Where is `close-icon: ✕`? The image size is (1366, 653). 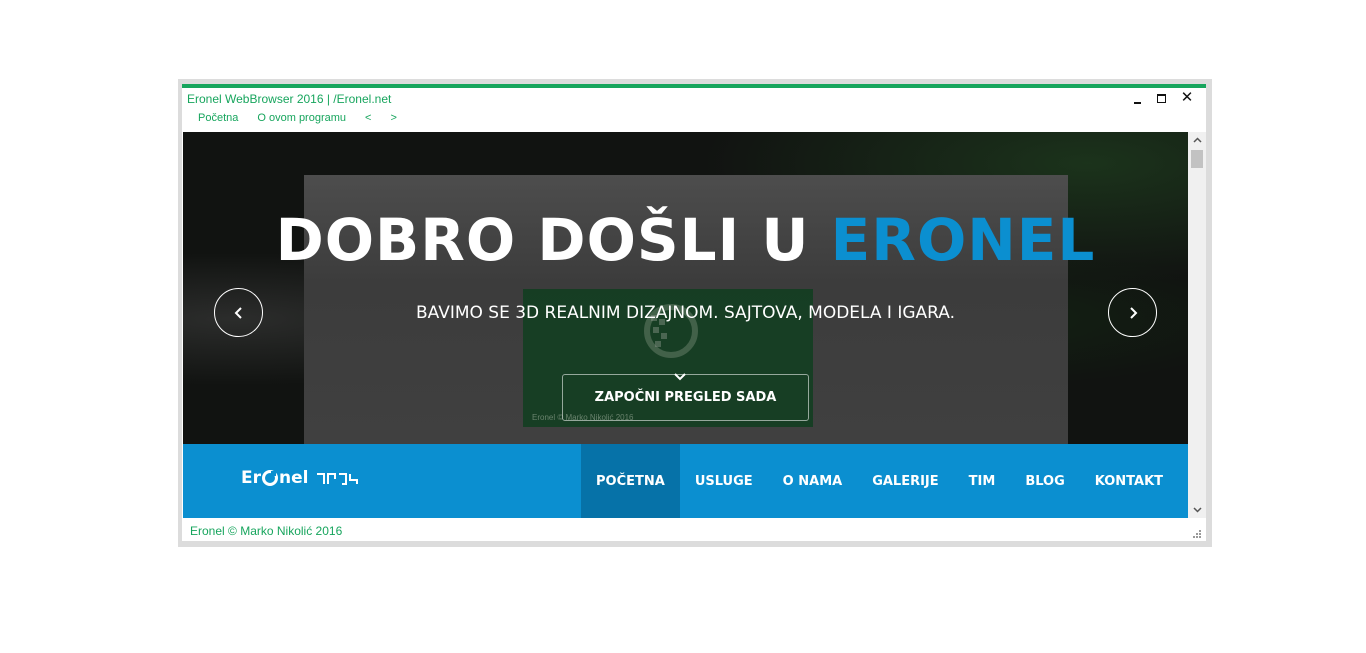
close-icon: ✕ is located at coordinates (1187, 97).